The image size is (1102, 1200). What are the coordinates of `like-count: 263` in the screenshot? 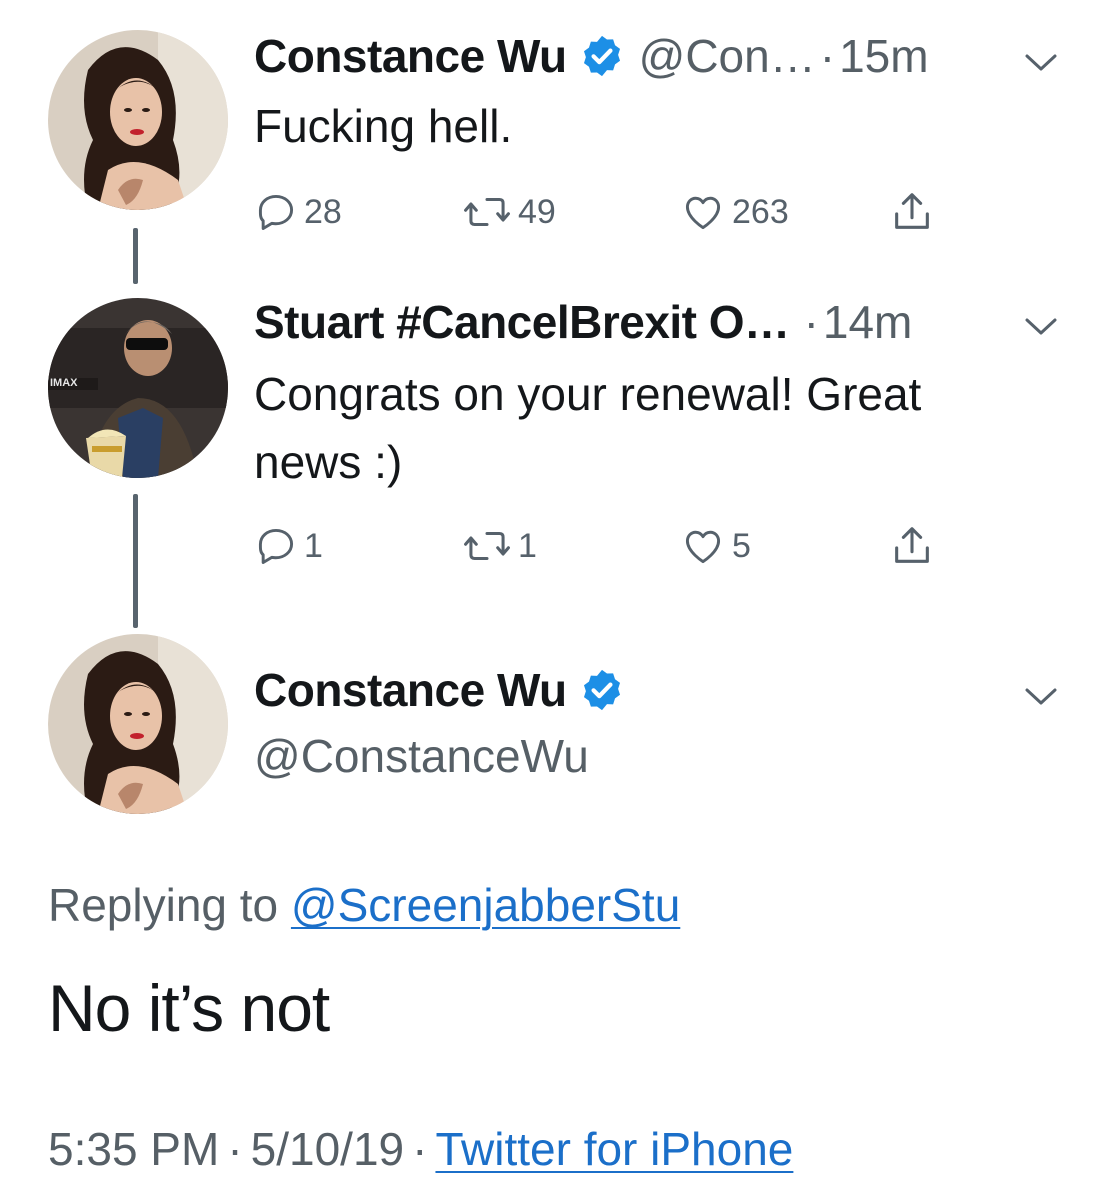 It's located at (760, 211).